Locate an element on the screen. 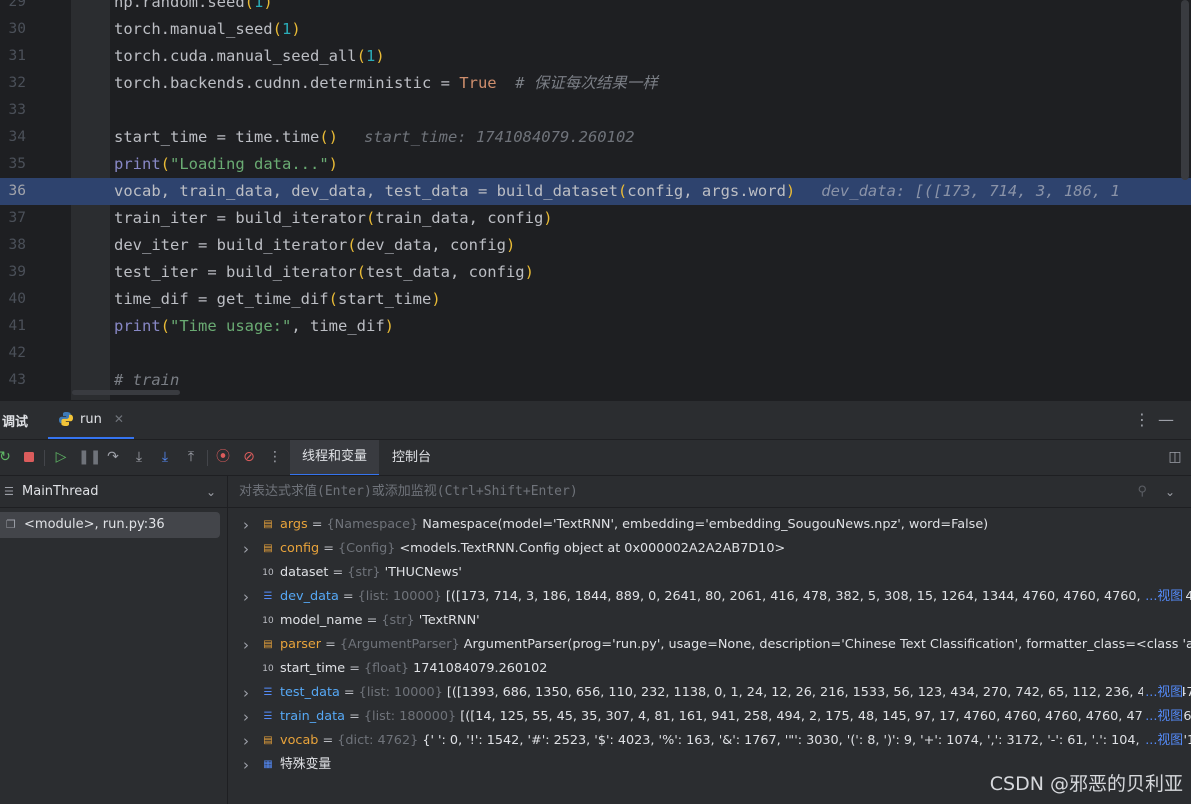  step-over-icon: ↷ is located at coordinates (113, 457).